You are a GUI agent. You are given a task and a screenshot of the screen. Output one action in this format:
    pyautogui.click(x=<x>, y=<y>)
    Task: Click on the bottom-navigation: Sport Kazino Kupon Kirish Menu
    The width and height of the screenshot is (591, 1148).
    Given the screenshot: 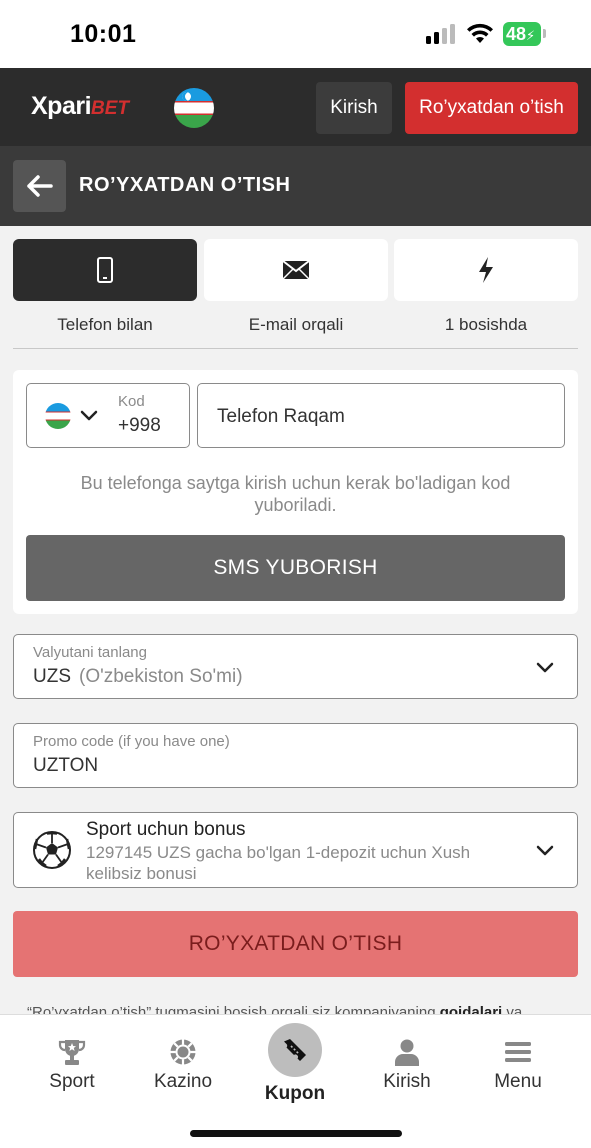 What is the action you would take?
    pyautogui.click(x=295, y=1081)
    